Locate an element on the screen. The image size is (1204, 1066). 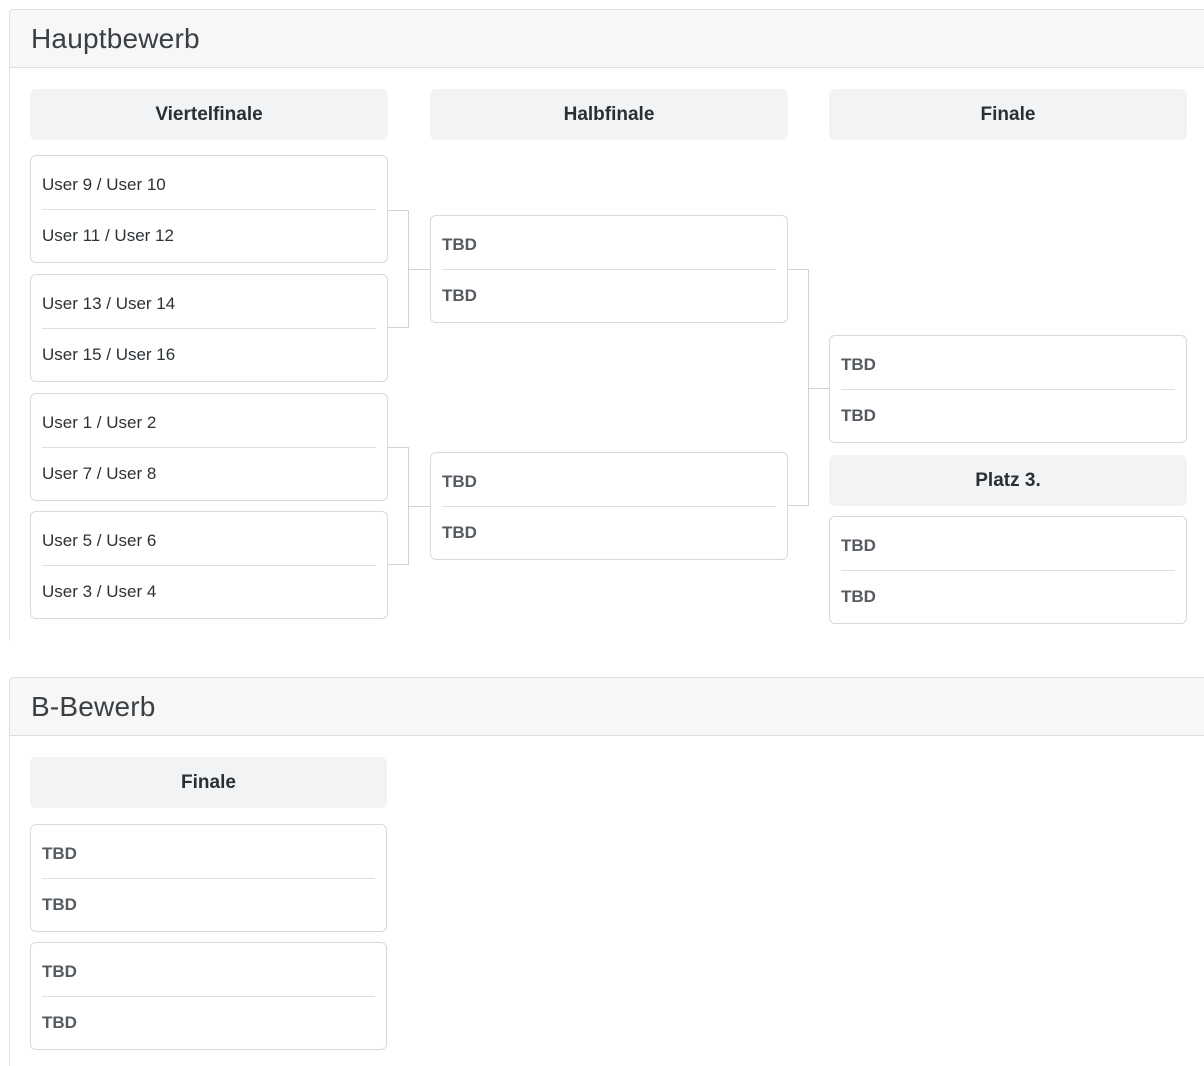
match-slot-top: User 13 / User 14 is located at coordinates (209, 304).